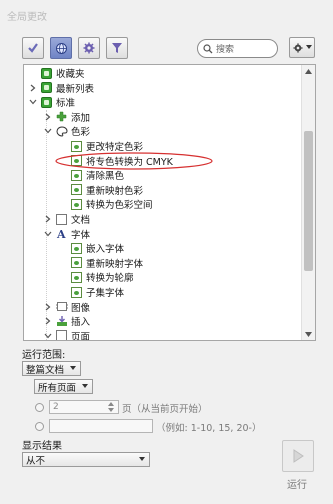 This screenshot has height=504, width=333. What do you see at coordinates (111, 407) in the screenshot?
I see `spinner-arrows-icon` at bounding box center [111, 407].